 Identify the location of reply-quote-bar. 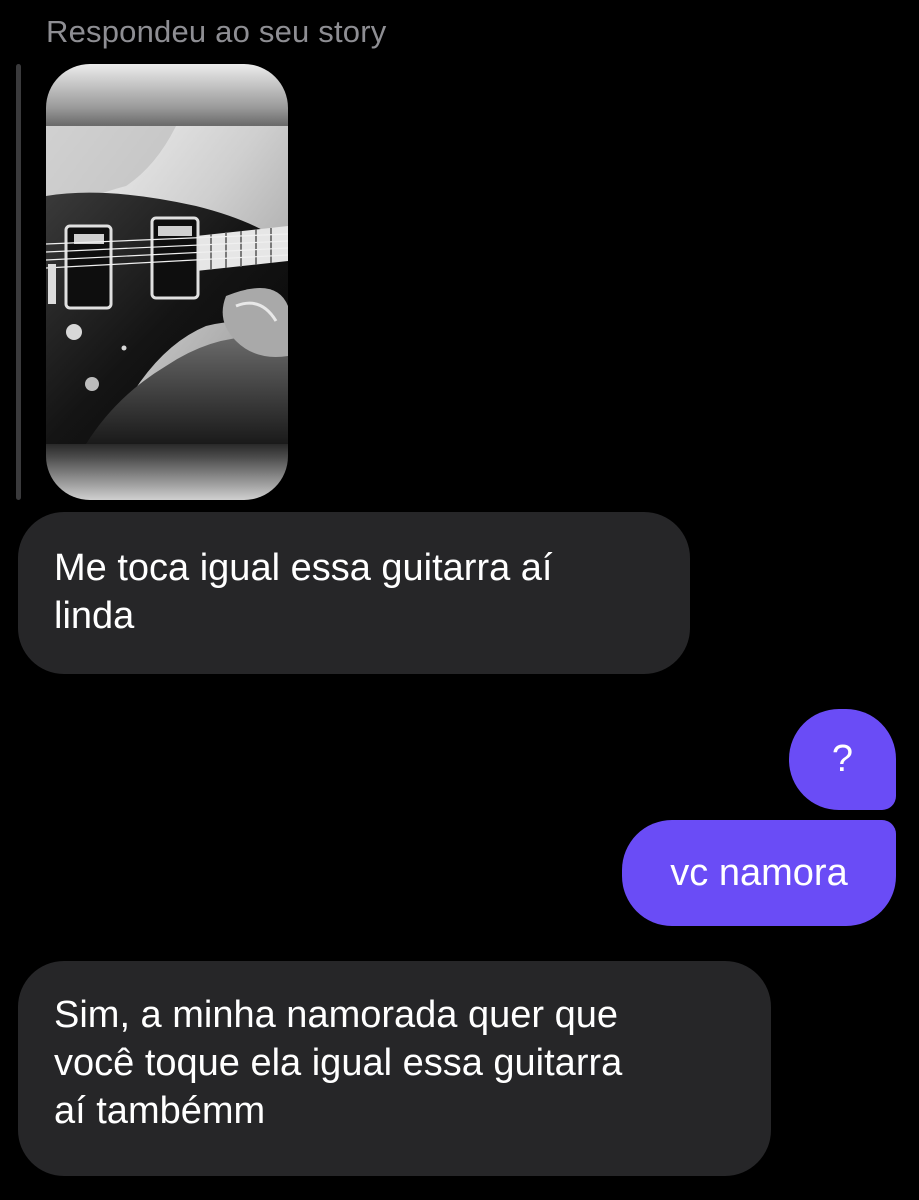
(18, 282).